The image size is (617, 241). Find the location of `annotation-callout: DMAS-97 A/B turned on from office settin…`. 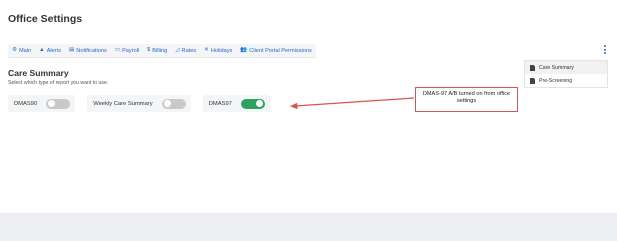

annotation-callout: DMAS-97 A/B turned on from office settin… is located at coordinates (466, 99).